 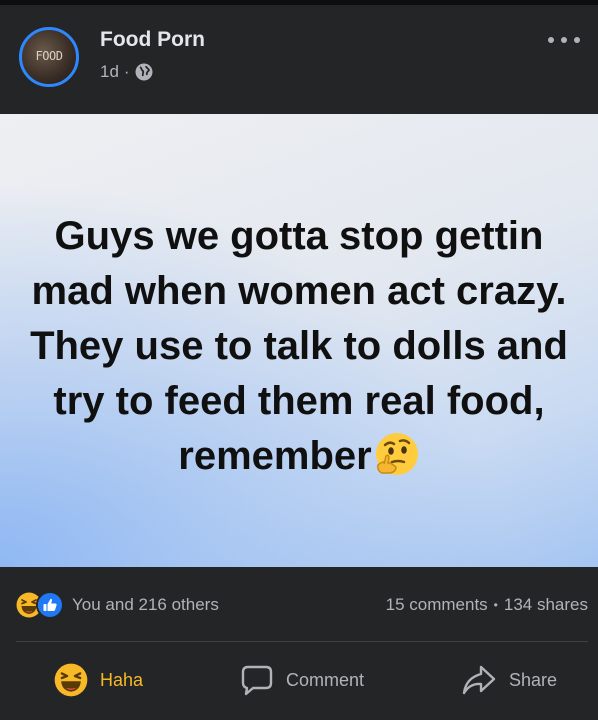 I want to click on post-stats: 15 comments • 134 shares, so click(x=487, y=605).